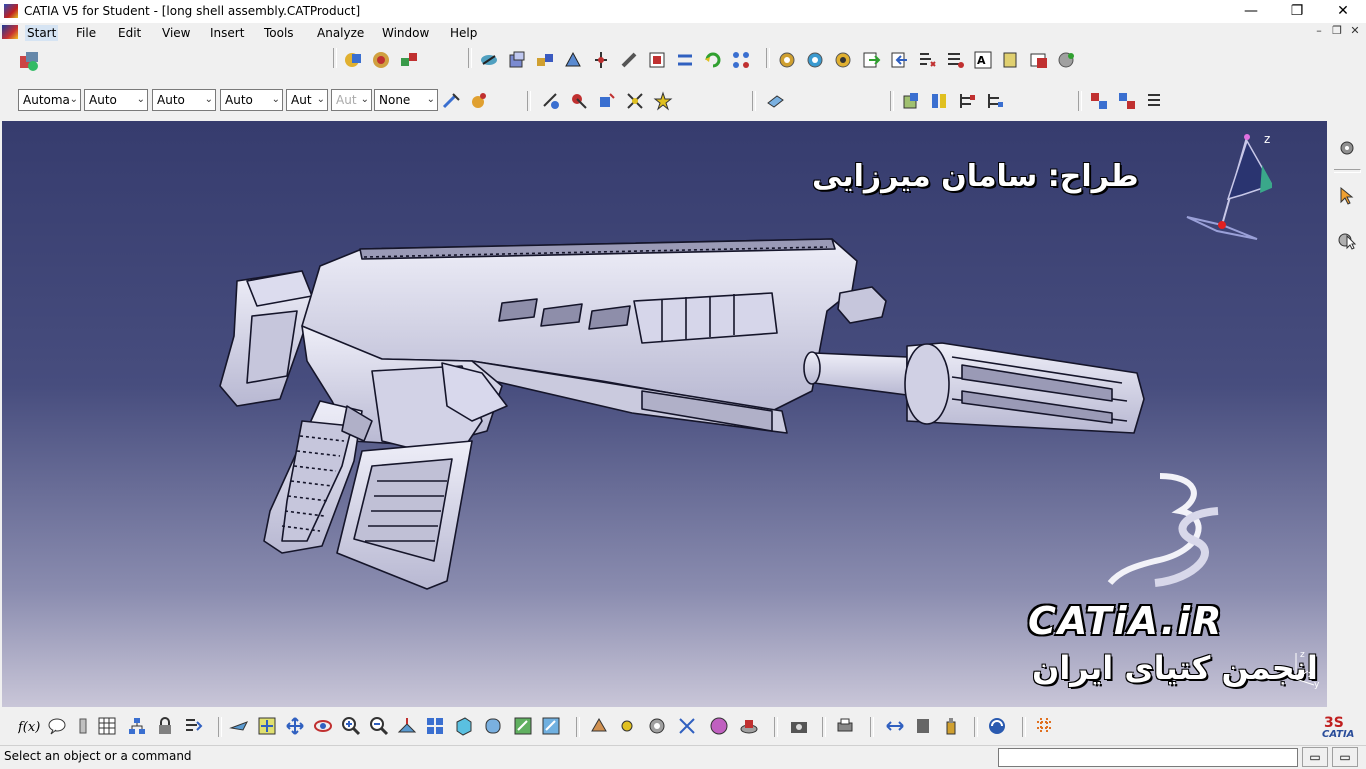 The image size is (1366, 769). What do you see at coordinates (405, 33) in the screenshot?
I see `menu-window: Window` at bounding box center [405, 33].